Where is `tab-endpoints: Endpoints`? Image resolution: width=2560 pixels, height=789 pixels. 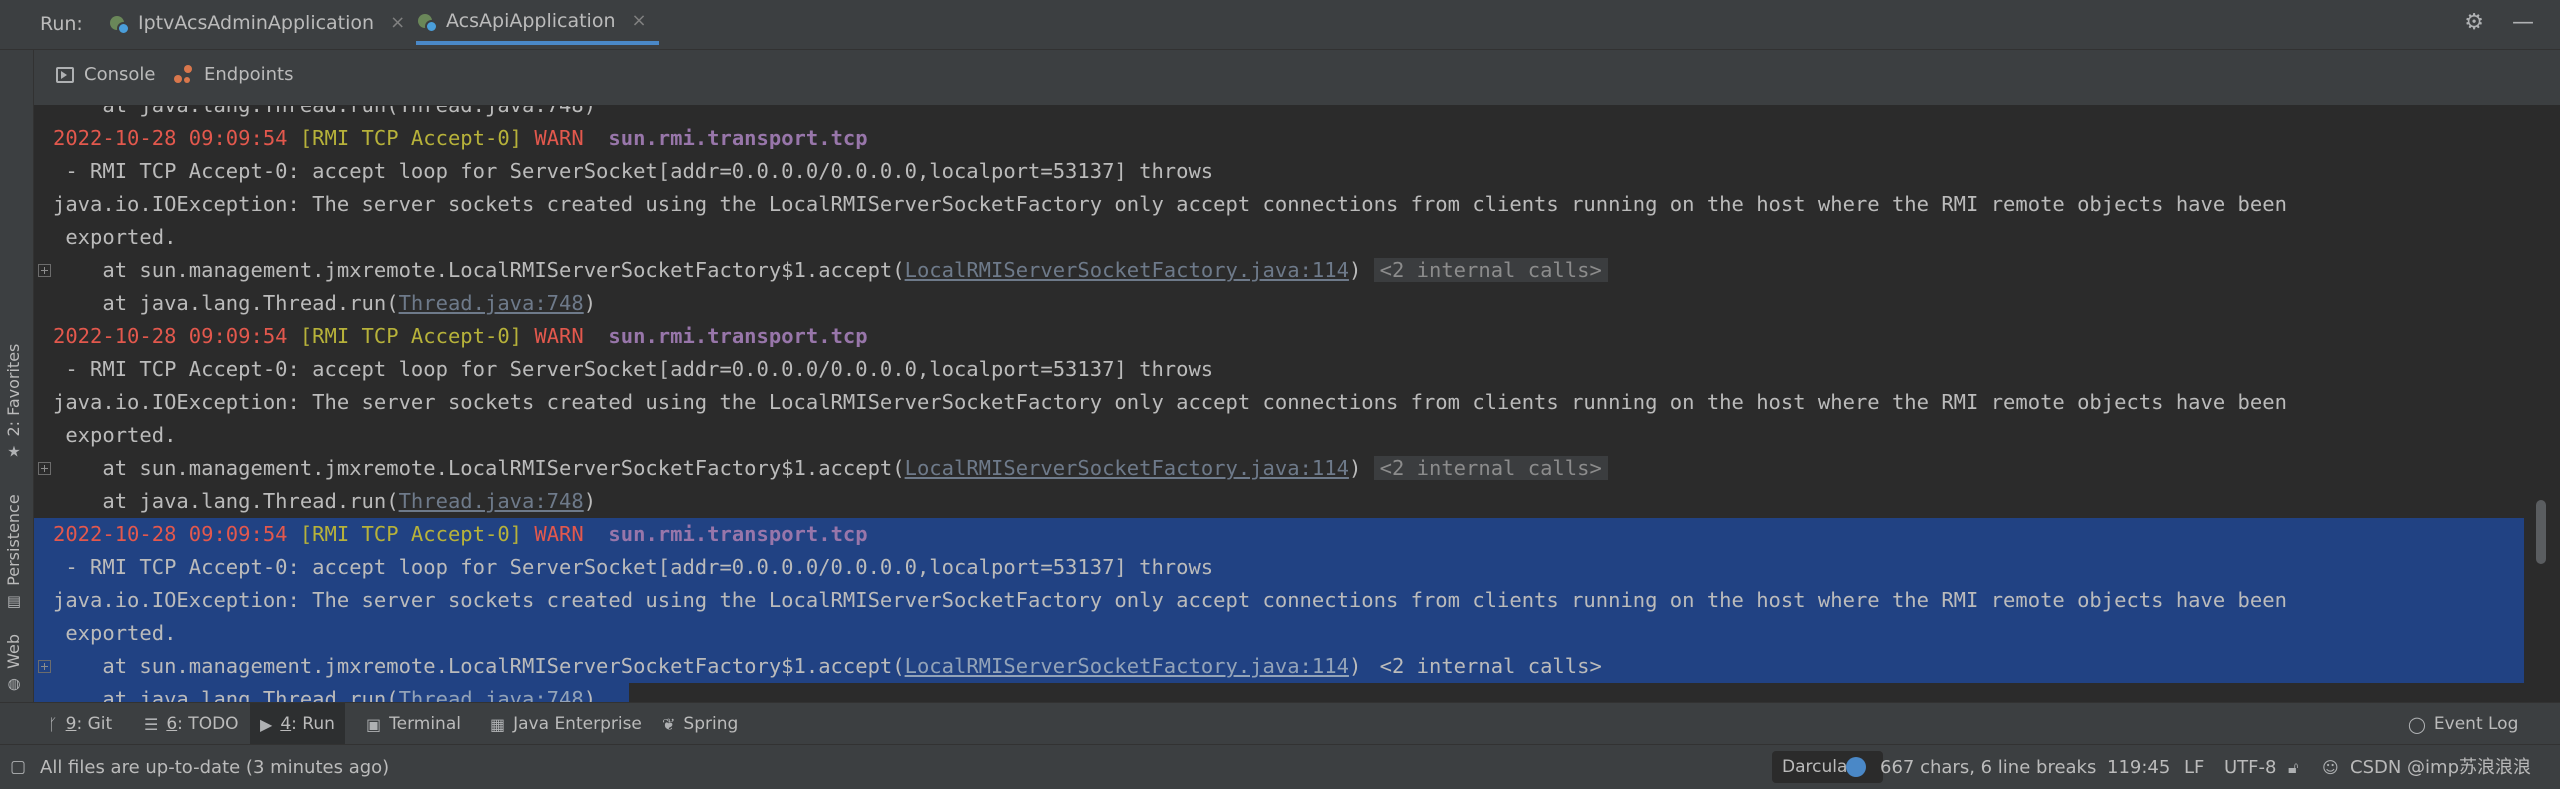 tab-endpoints: Endpoints is located at coordinates (234, 74).